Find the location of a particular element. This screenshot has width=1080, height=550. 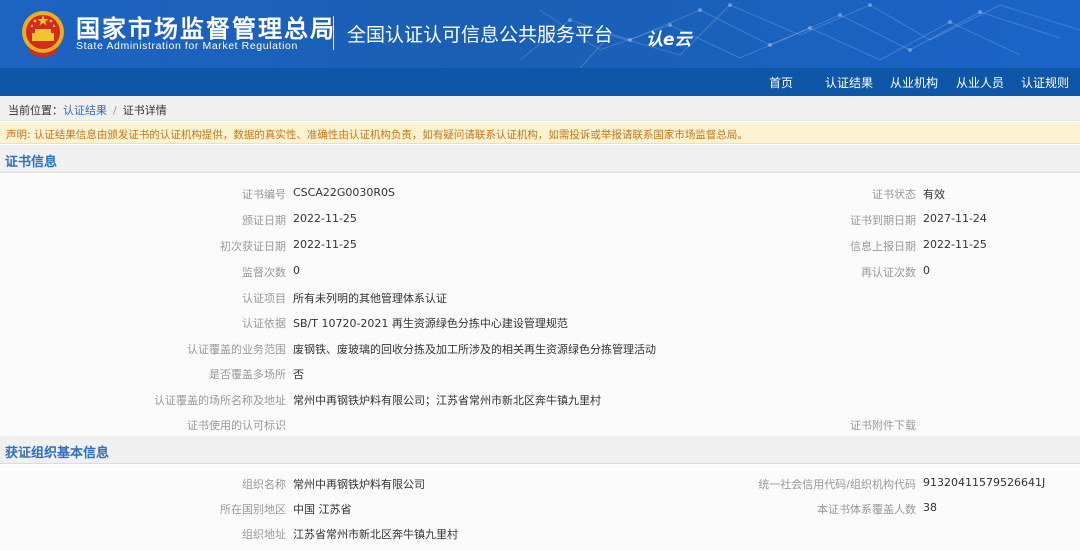

label-accreditation-mark: 证书使用的认可标识 is located at coordinates (236, 425).